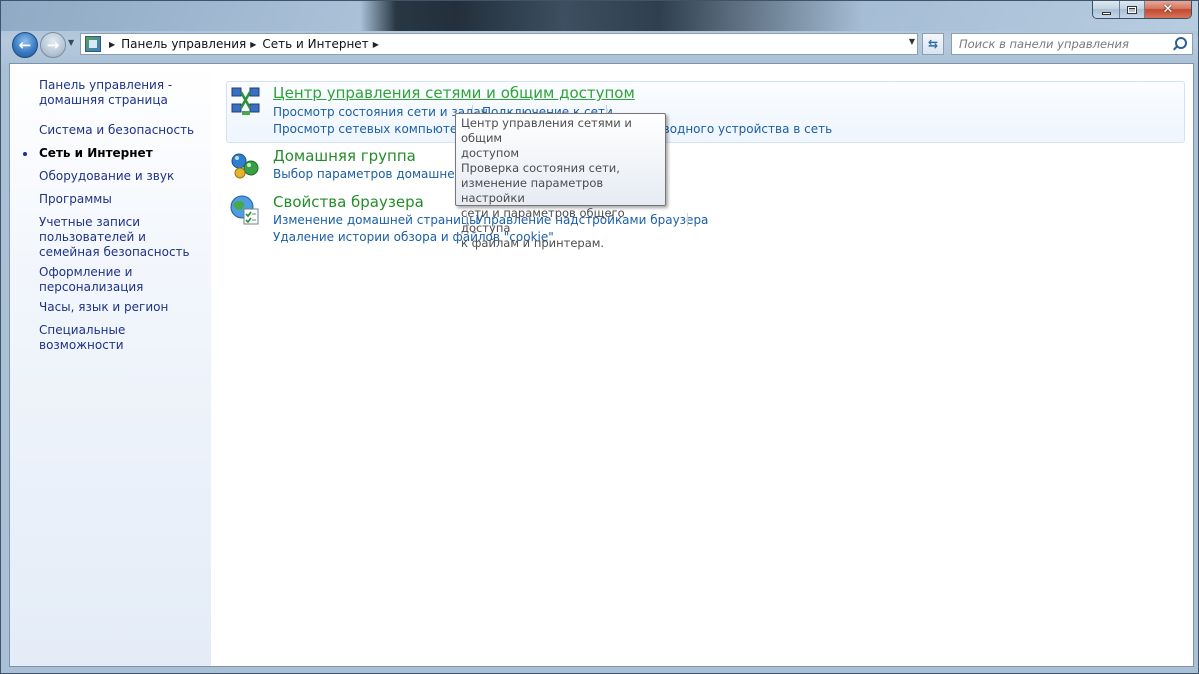 This screenshot has height=674, width=1199. I want to click on sidebar-item-accessibility: Специальные возможности, so click(123, 338).